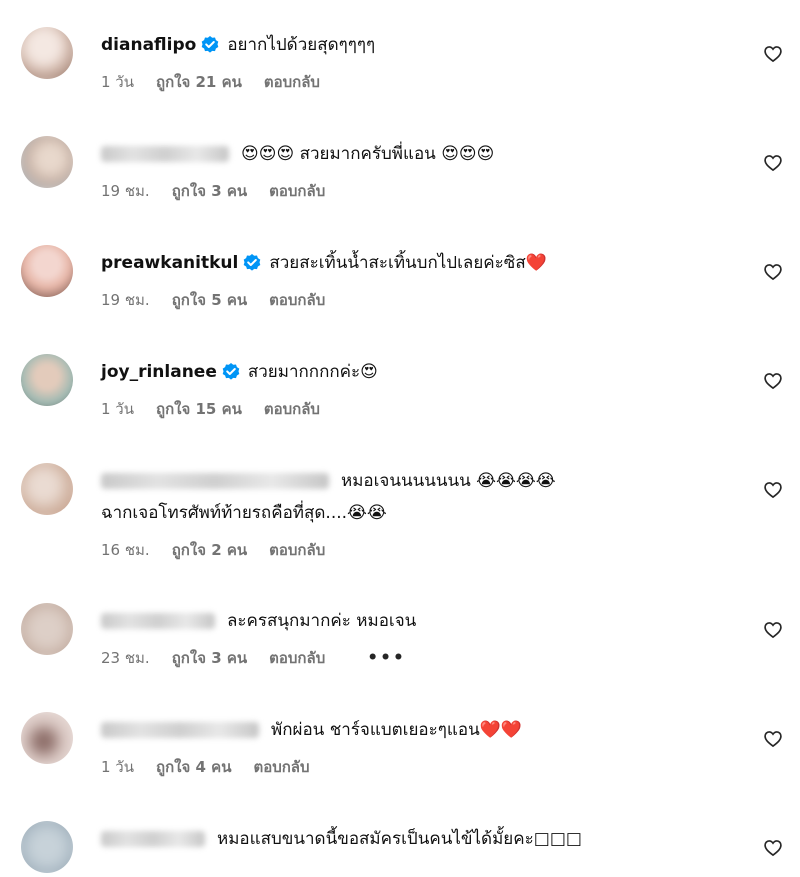  Describe the element at coordinates (199, 82) in the screenshot. I see `comment-likes: ถูกใจ 21 คน` at that location.